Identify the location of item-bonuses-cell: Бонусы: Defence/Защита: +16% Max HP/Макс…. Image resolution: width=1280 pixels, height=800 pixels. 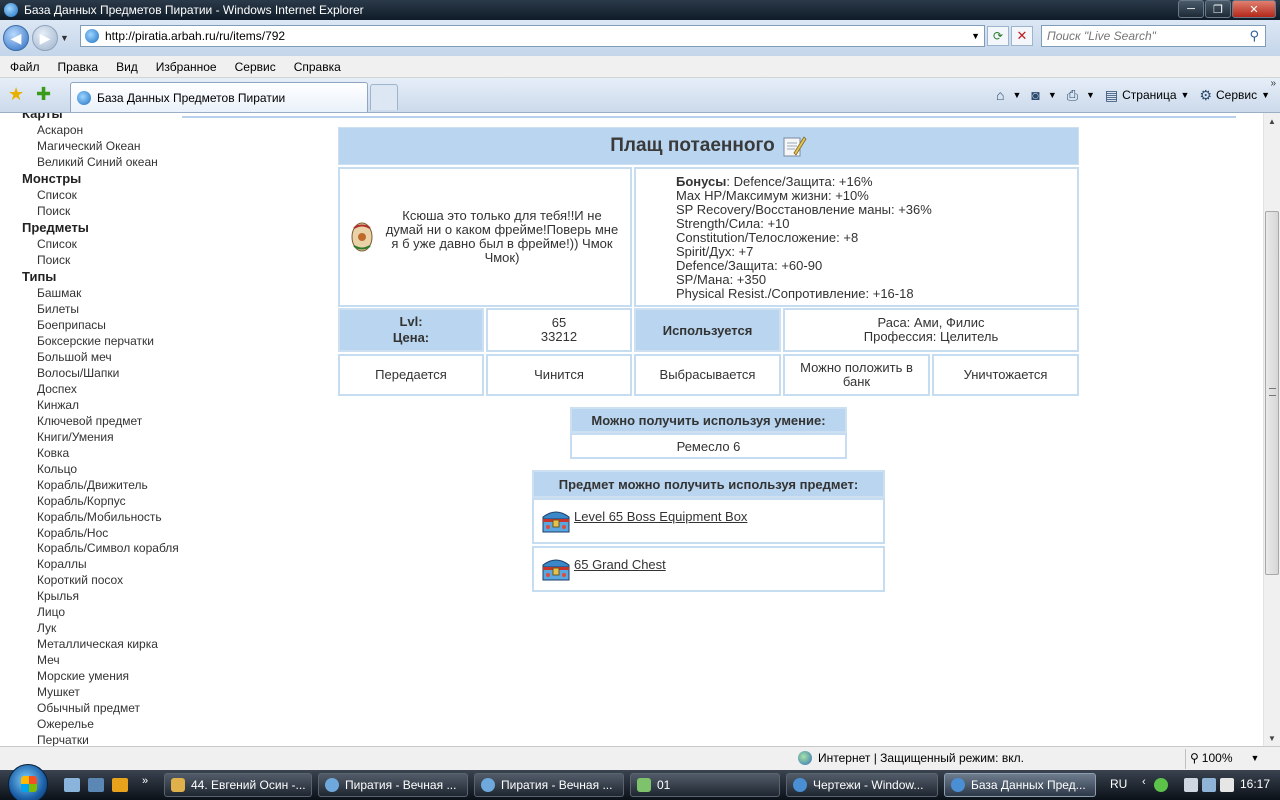
(856, 237).